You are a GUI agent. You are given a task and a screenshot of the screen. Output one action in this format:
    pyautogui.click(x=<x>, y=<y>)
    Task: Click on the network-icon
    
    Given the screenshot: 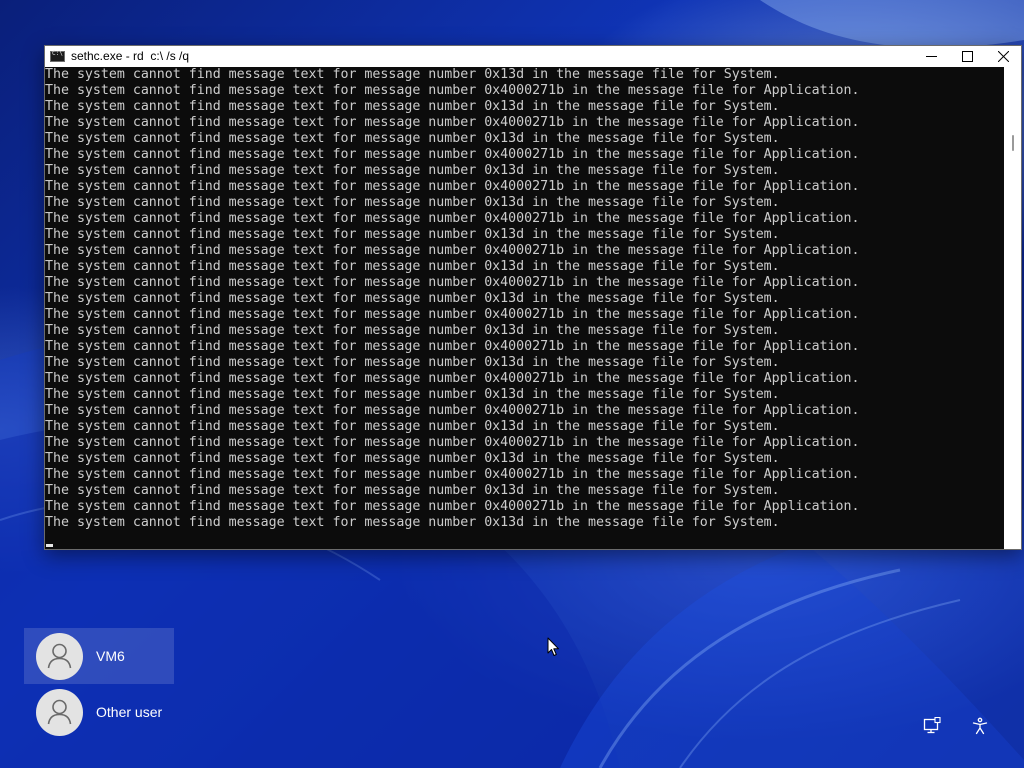 What is the action you would take?
    pyautogui.click(x=932, y=725)
    